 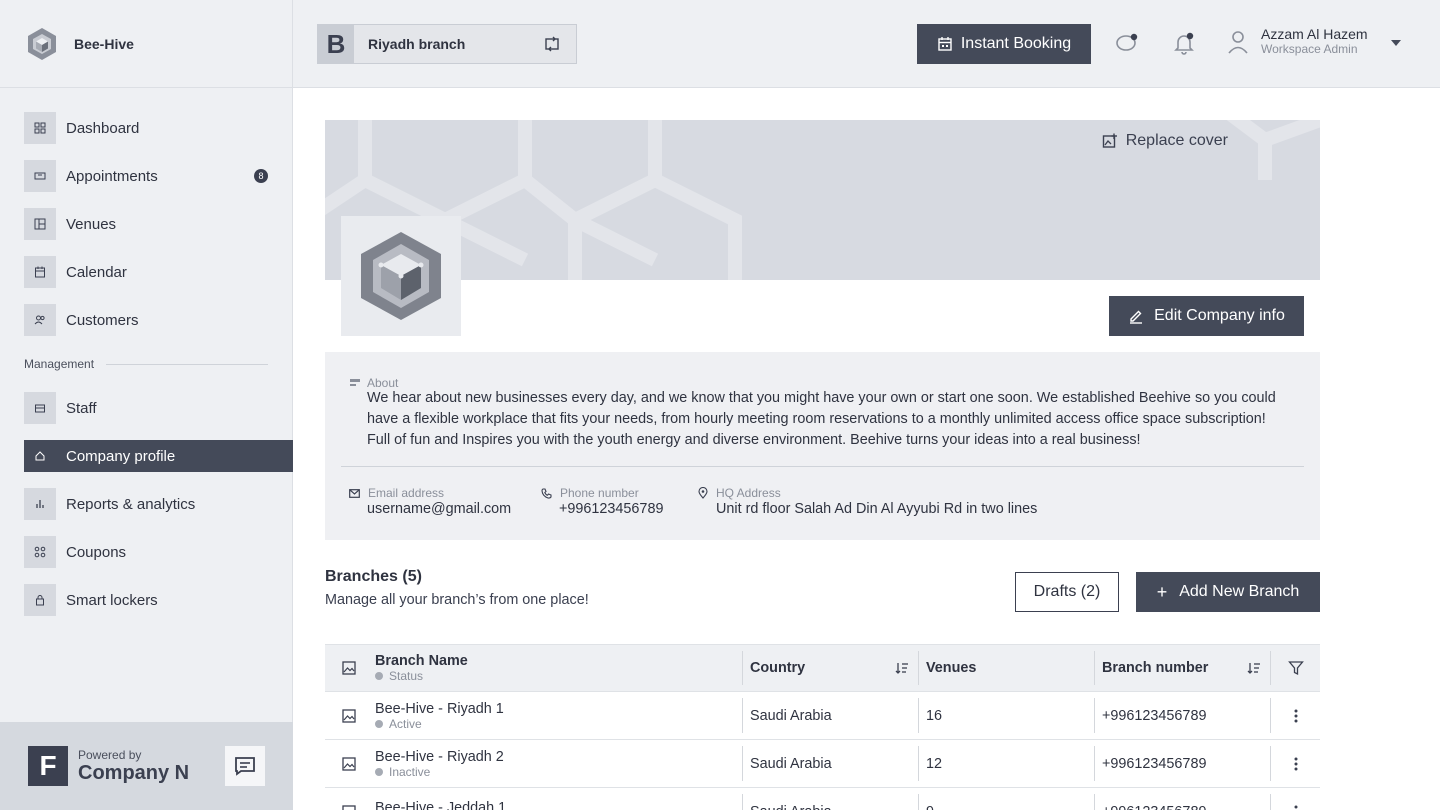 I want to click on sidebar-item-smart-lockers: Smart lockers, so click(x=146, y=600).